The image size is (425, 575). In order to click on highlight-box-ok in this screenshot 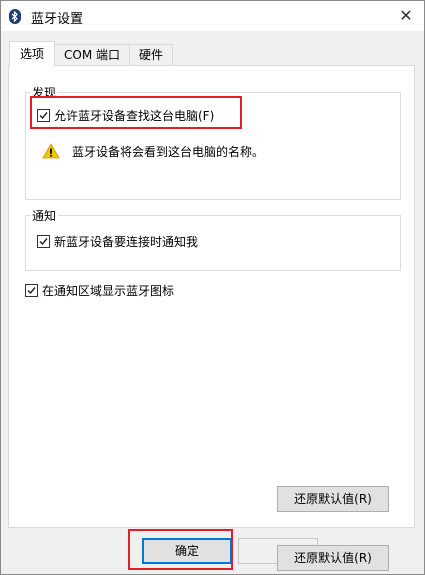, I will do `click(180, 549)`.